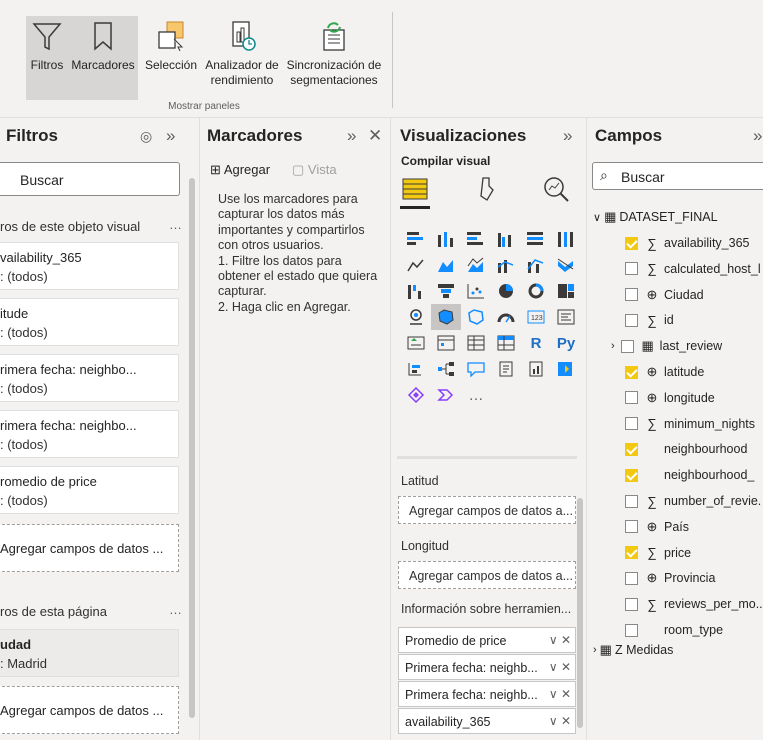  Describe the element at coordinates (693, 501) in the screenshot. I see `field-item: ∑ number_of_revie.` at that location.